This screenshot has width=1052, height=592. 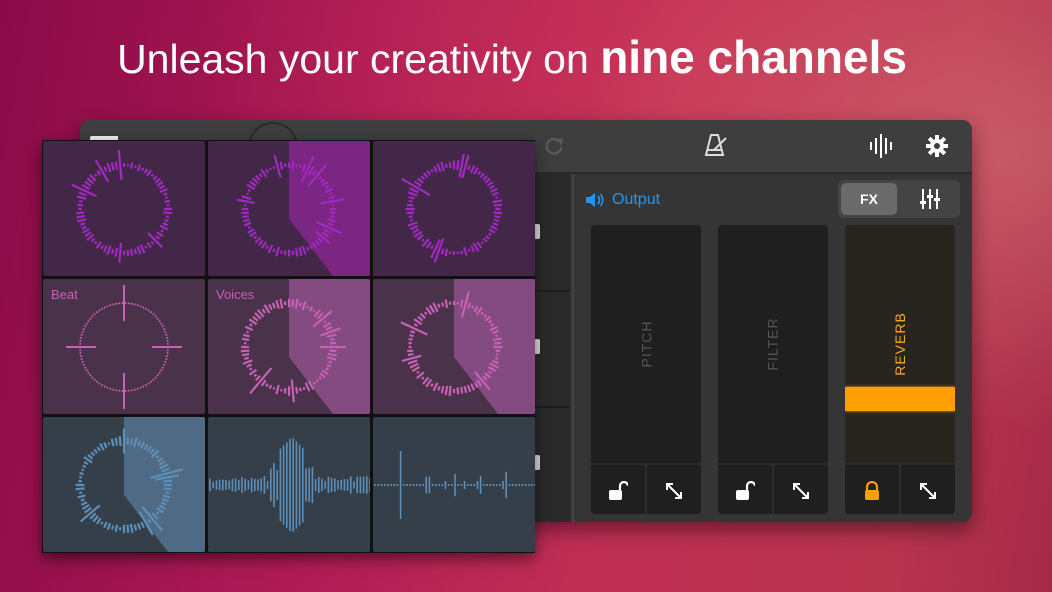 What do you see at coordinates (646, 369) in the screenshot?
I see `fx-slot-pitch: PITCH` at bounding box center [646, 369].